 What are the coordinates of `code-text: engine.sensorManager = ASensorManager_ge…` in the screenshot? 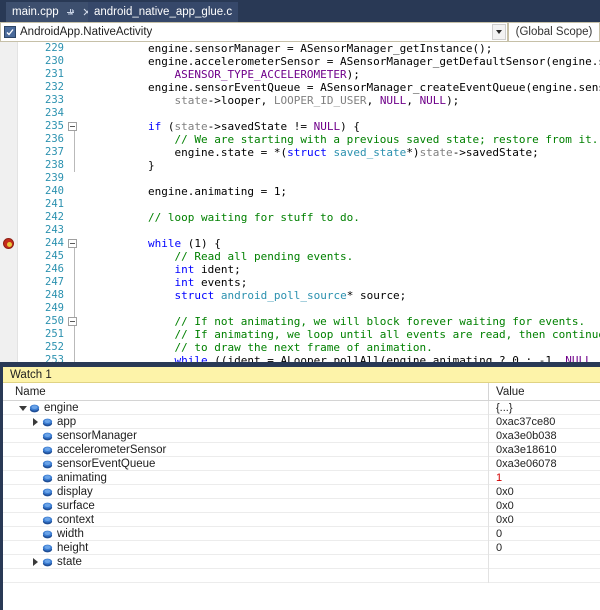 It's located at (320, 48).